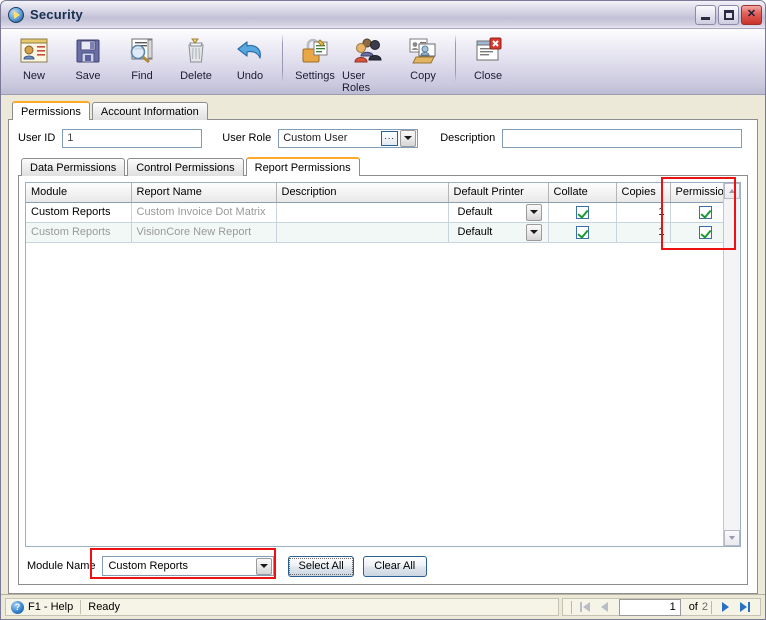  What do you see at coordinates (142, 51) in the screenshot?
I see `magnifier-icon` at bounding box center [142, 51].